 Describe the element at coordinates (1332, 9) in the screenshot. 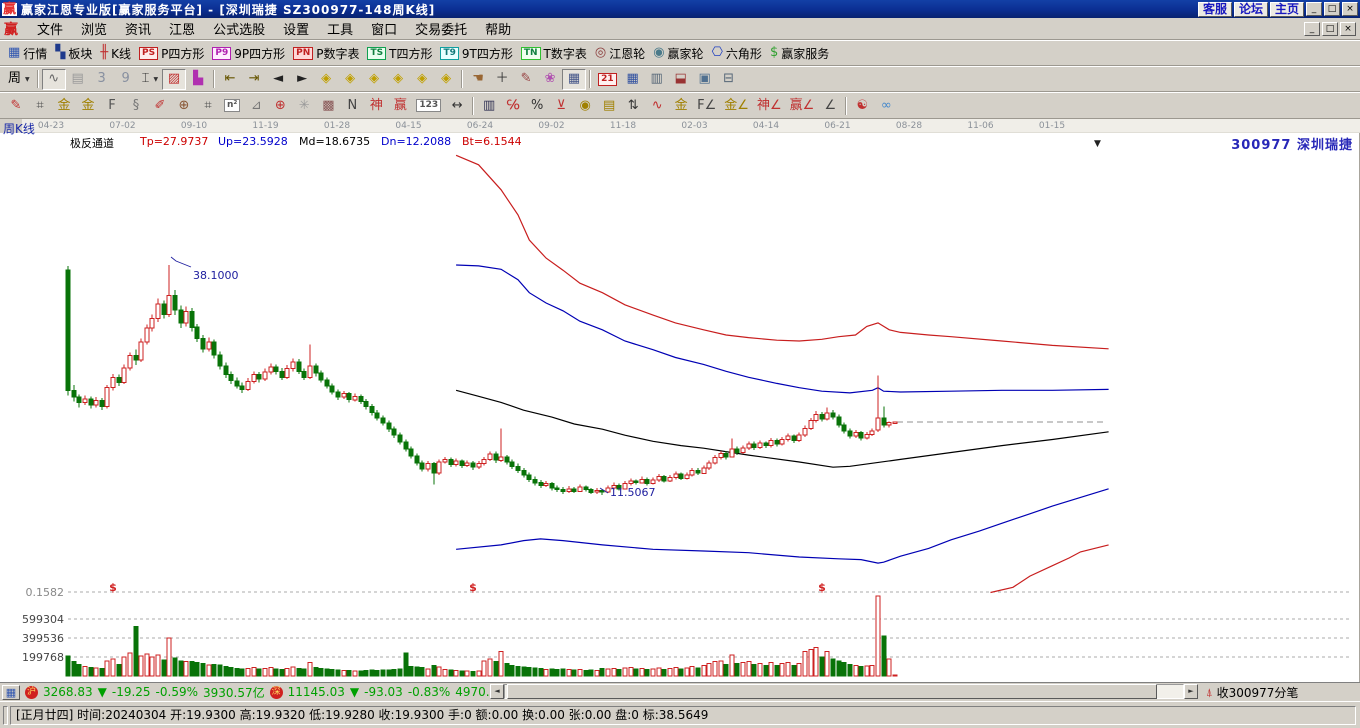

I see `restore-button: □` at that location.